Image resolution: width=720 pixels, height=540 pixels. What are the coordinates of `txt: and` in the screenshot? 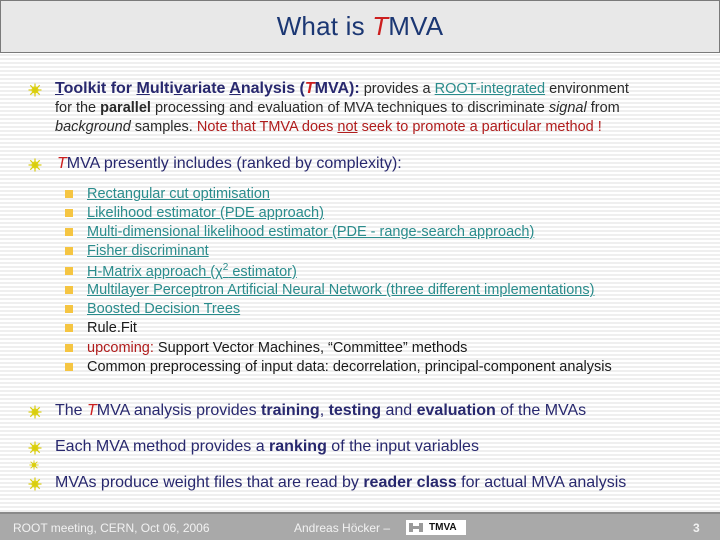 It's located at (399, 410).